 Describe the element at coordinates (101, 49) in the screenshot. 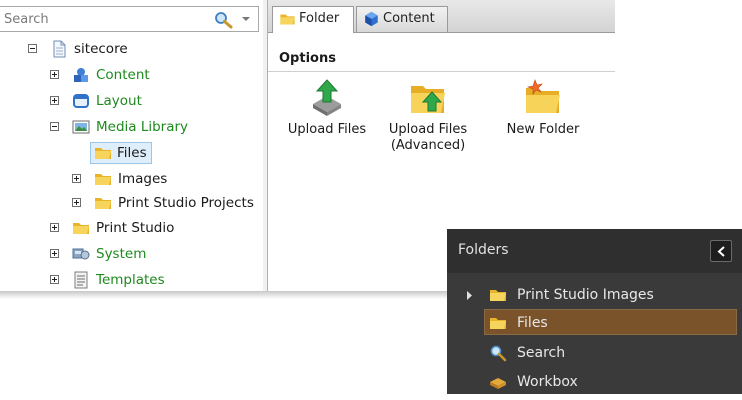

I see `tree-node-label: sitecore` at that location.